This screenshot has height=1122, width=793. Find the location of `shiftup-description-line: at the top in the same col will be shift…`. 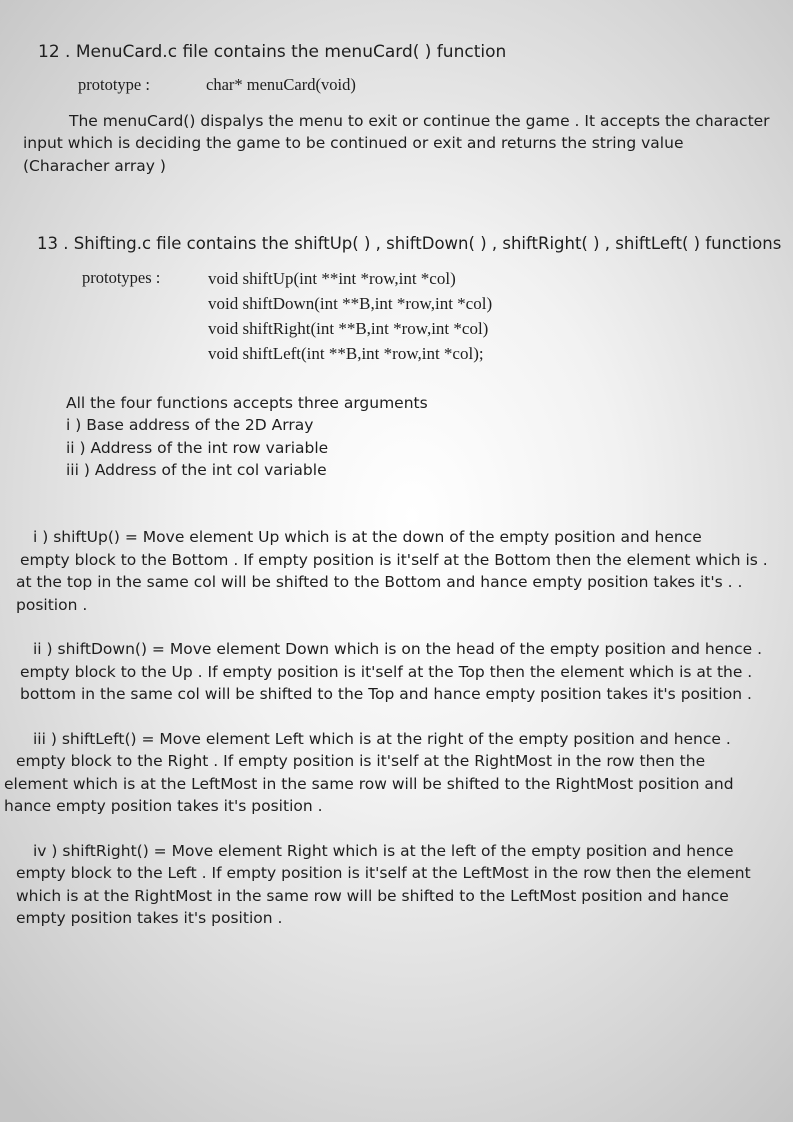

shiftup-description-line: at the top in the same col will be shift… is located at coordinates (379, 582).